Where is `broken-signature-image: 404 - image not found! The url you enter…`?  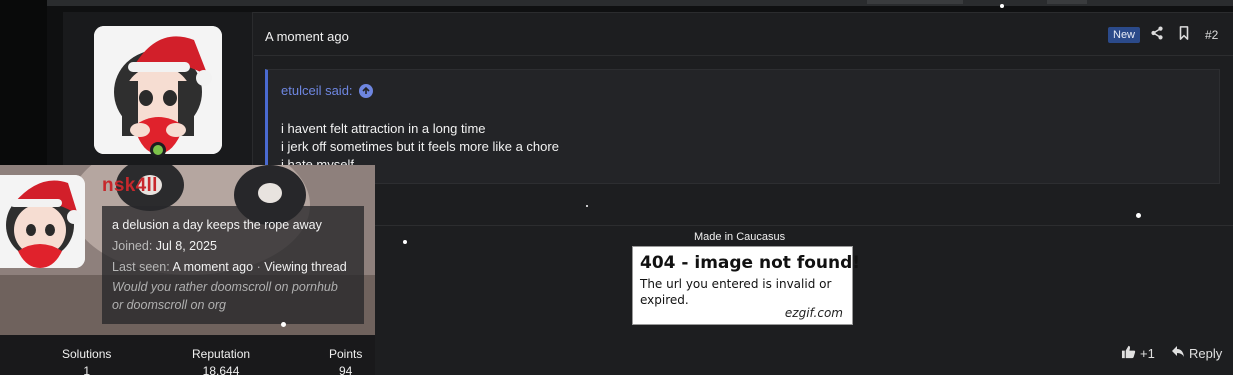 broken-signature-image: 404 - image not found! The url you enter… is located at coordinates (746, 285).